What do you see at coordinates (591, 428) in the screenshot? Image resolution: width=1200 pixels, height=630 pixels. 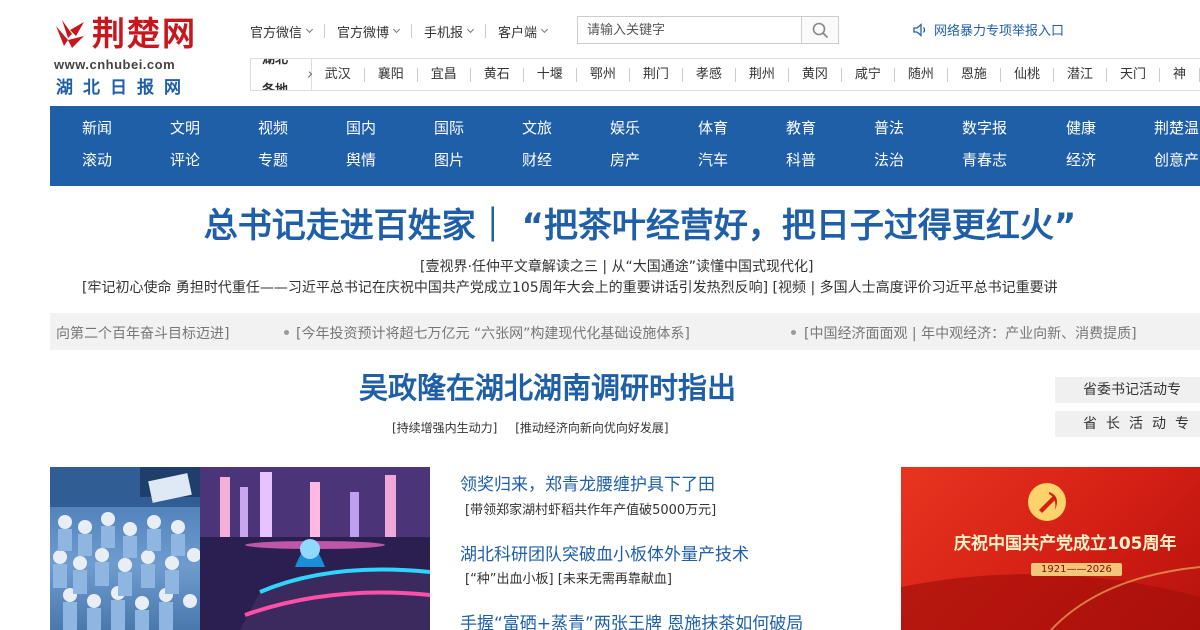 I see `secondary-sublink: [推动经济向新向优向好发展]` at bounding box center [591, 428].